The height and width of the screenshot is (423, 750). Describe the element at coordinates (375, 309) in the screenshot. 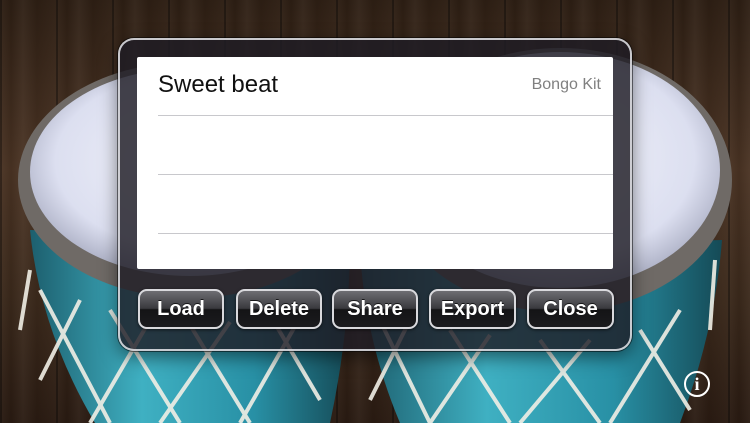

I see `share-button: Share` at that location.